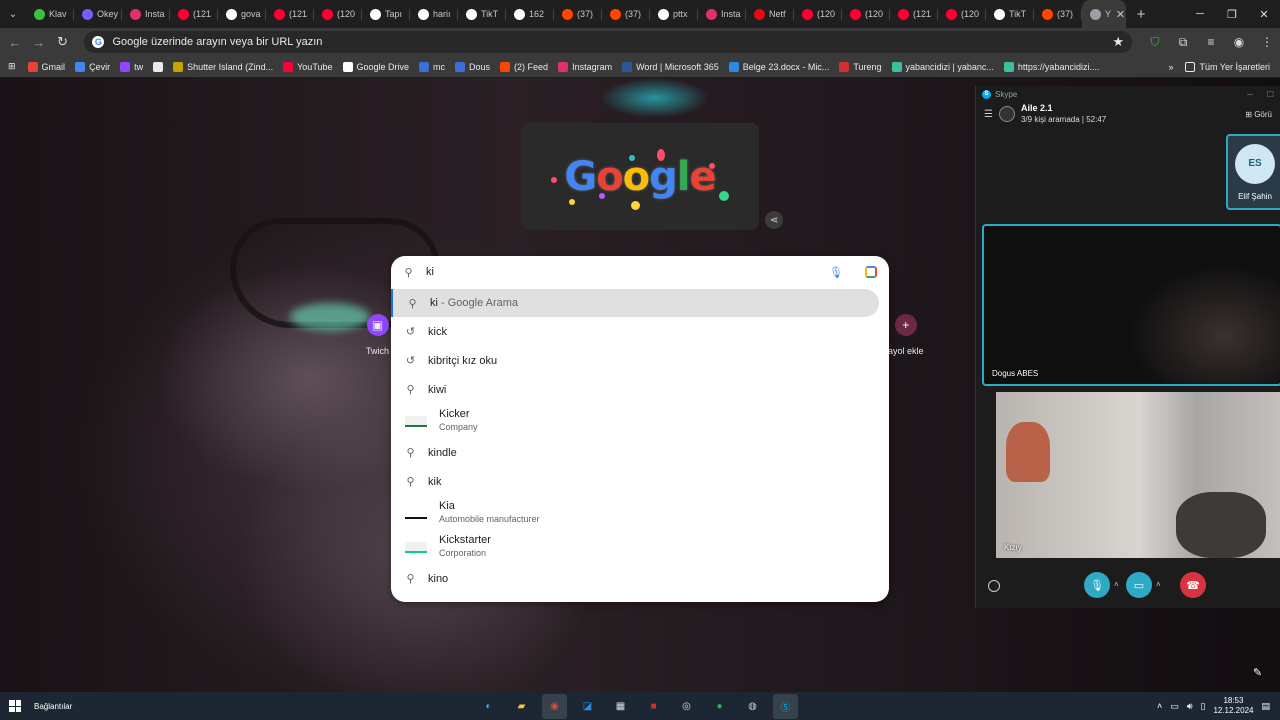 The image size is (1280, 720). What do you see at coordinates (524, 66) in the screenshot?
I see `bookmark-item: (2) Feed` at bounding box center [524, 66].